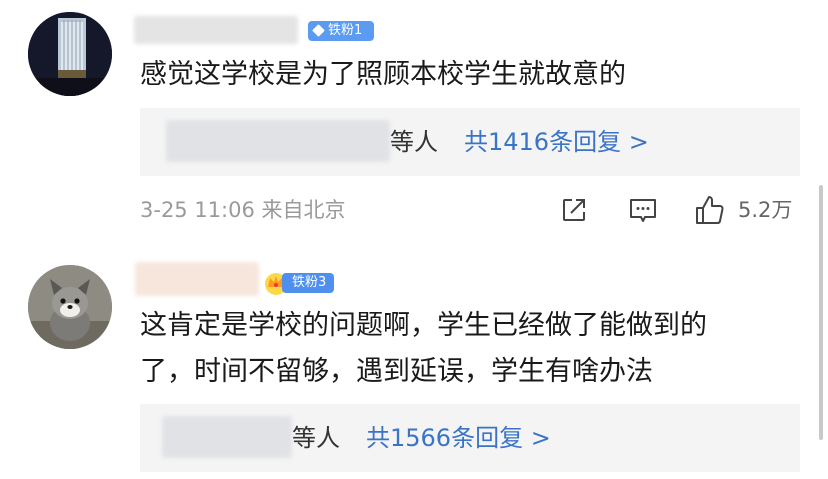 This screenshot has height=479, width=828. Describe the element at coordinates (383, 74) in the screenshot. I see `comment-text: 感觉这学校是为了照顾本校学生就故意的` at that location.